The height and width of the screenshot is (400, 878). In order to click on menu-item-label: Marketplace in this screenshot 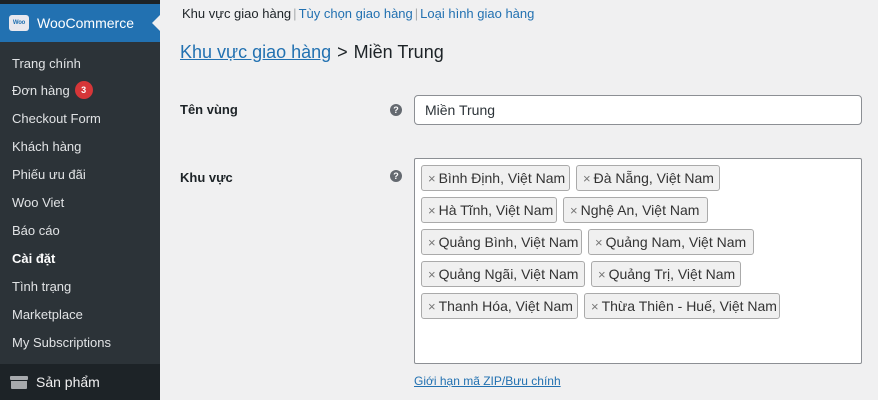, I will do `click(47, 314)`.